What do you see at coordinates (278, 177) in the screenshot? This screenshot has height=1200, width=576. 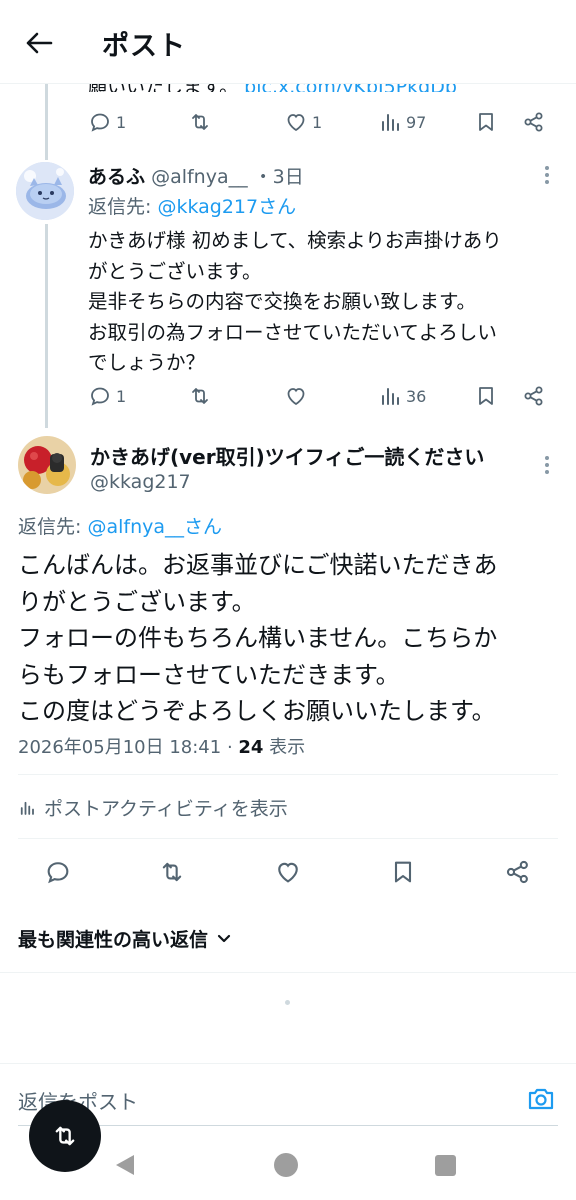 I see `post-time: ・3日` at bounding box center [278, 177].